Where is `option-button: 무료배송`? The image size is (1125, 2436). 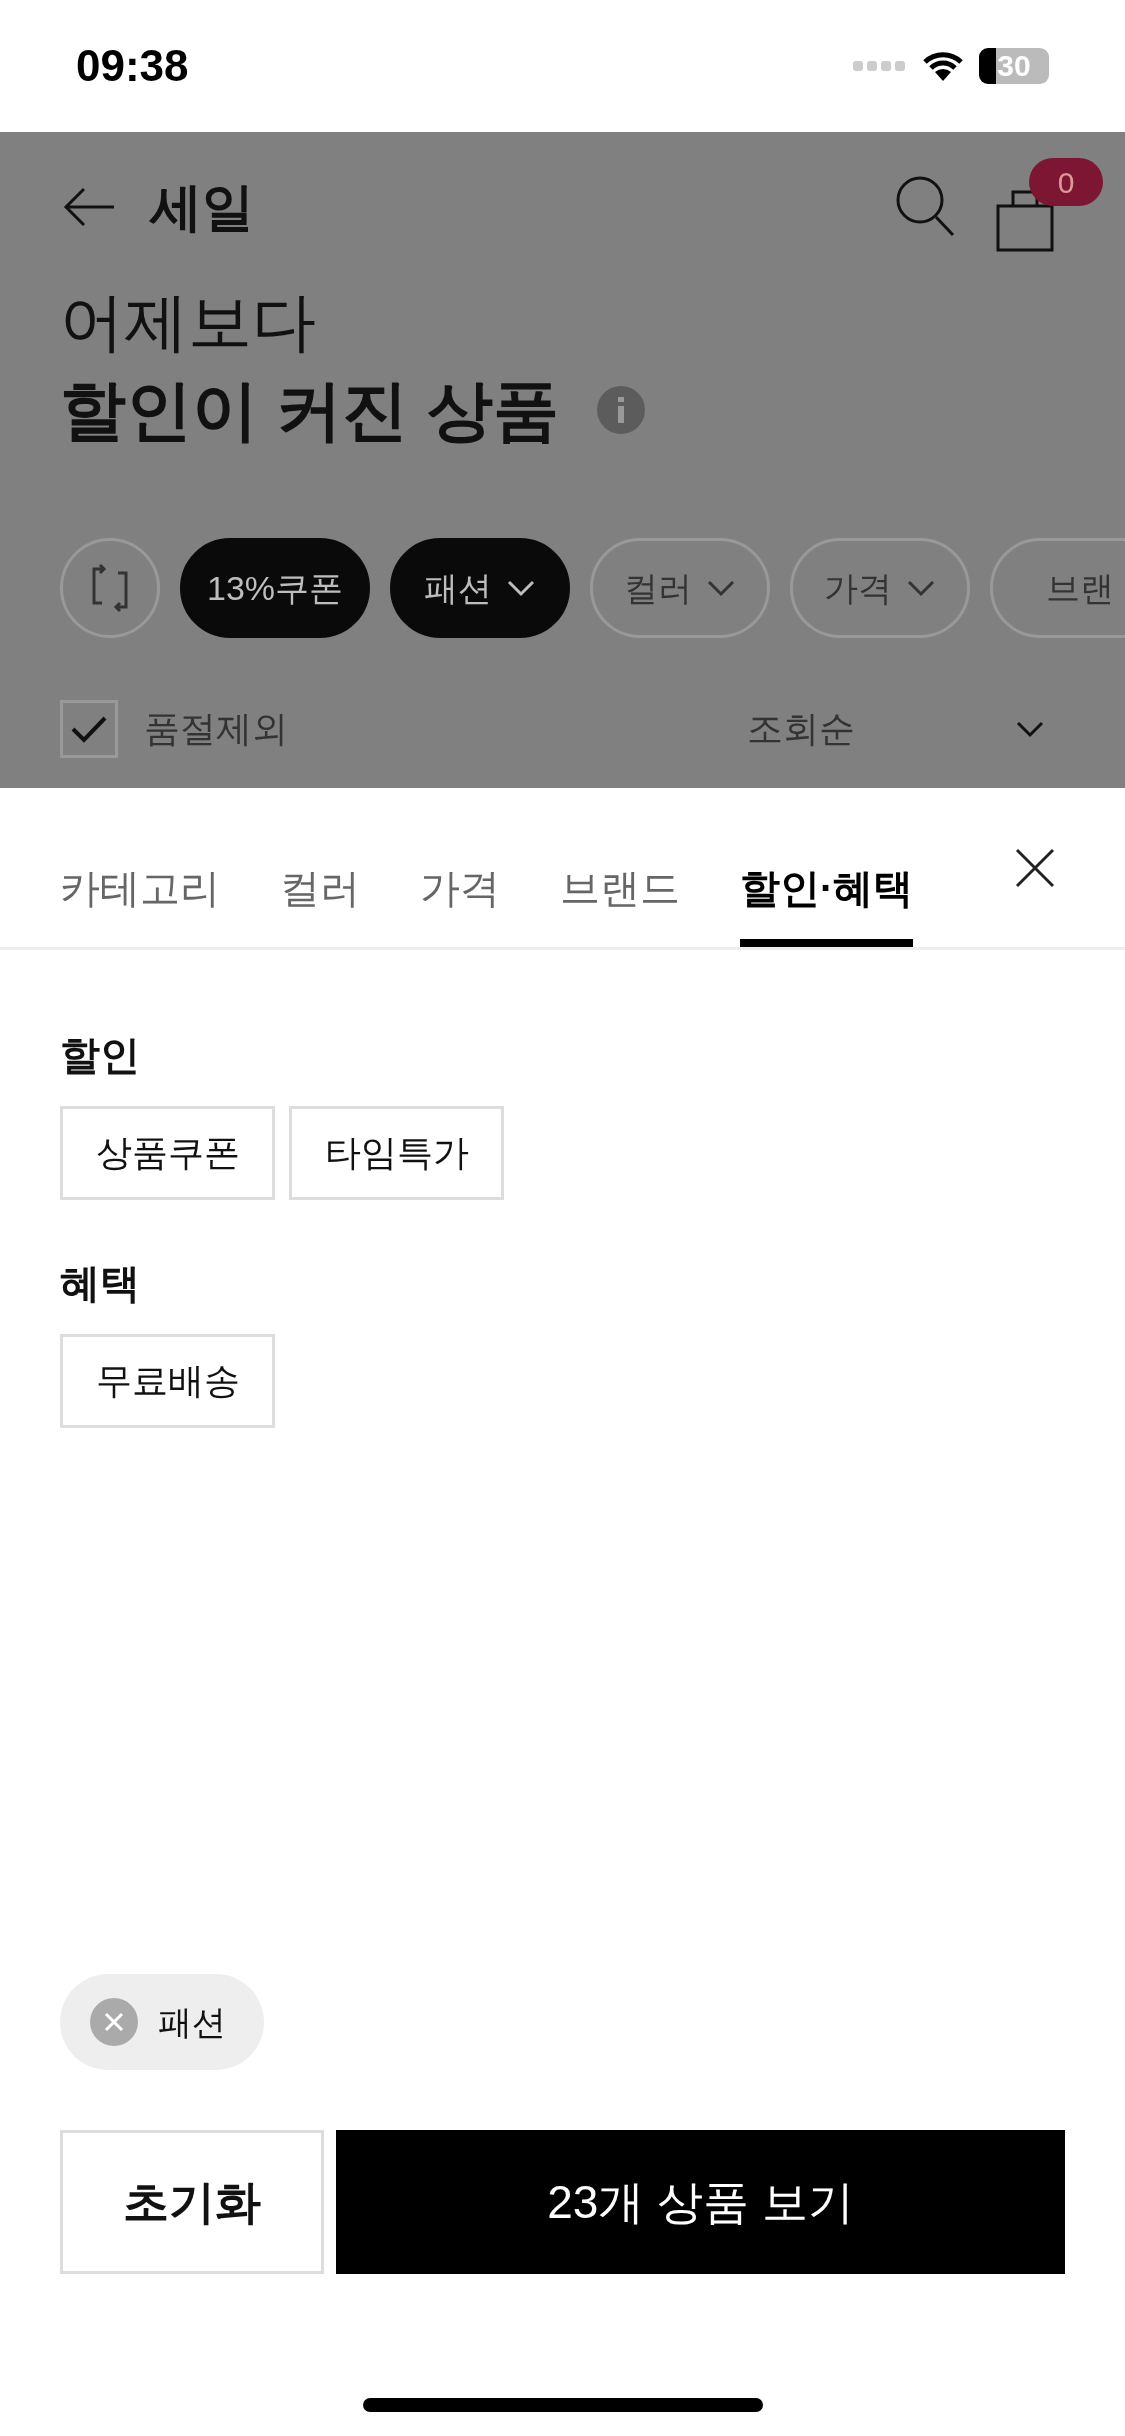
option-button: 무료배송 is located at coordinates (167, 1381).